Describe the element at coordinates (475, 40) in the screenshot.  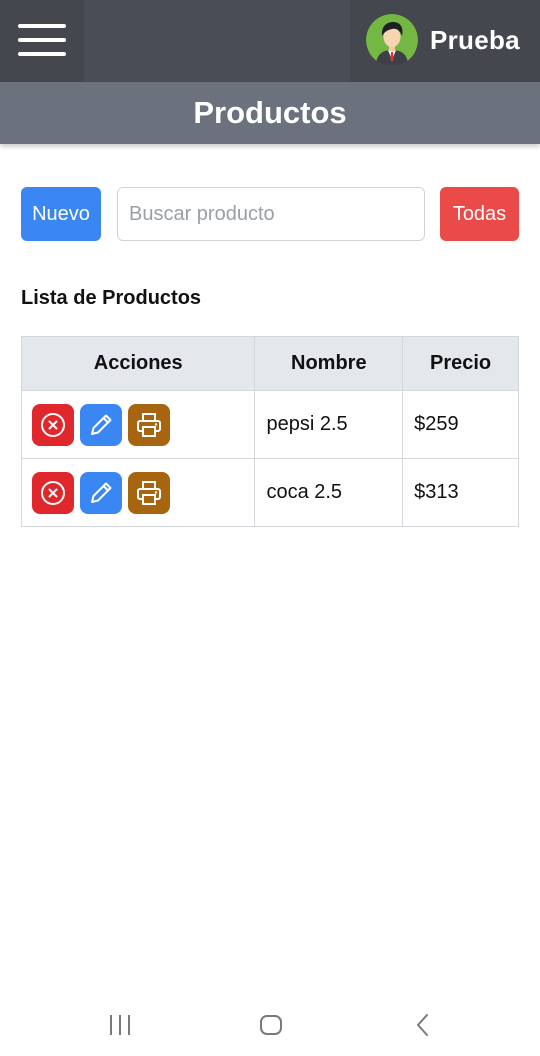
I see `user-name: Prueba` at that location.